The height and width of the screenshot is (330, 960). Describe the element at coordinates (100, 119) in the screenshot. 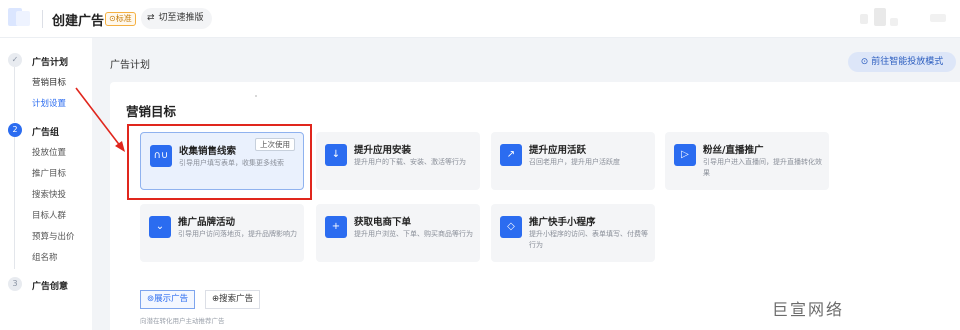

I see `annotation-arrow` at that location.